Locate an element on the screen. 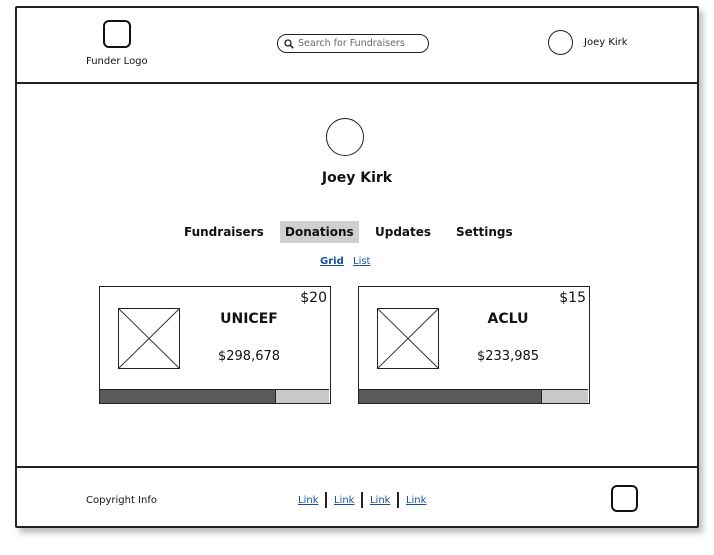  tab-donations: Donations is located at coordinates (319, 232).